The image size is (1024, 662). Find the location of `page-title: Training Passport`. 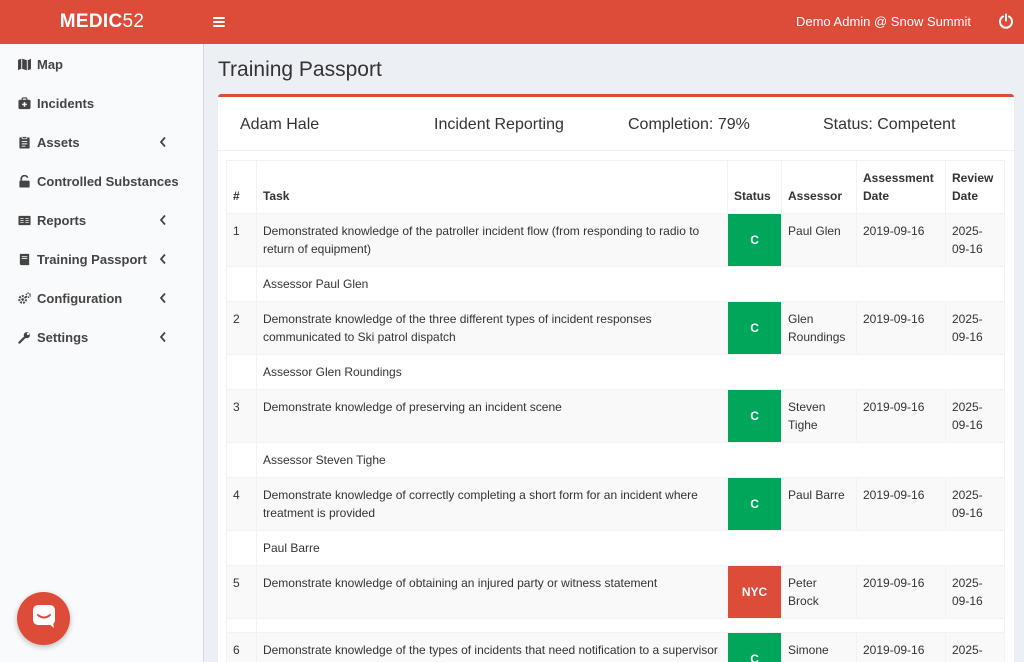

page-title: Training Passport is located at coordinates (300, 69).